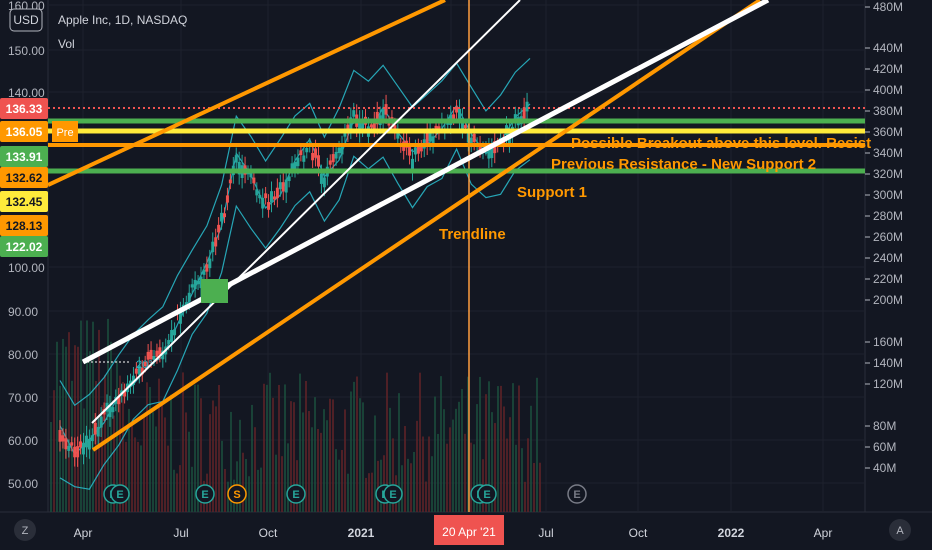 The image size is (932, 550). Describe the element at coordinates (888, 48) in the screenshot. I see `right-axis-tick: 440M` at that location.